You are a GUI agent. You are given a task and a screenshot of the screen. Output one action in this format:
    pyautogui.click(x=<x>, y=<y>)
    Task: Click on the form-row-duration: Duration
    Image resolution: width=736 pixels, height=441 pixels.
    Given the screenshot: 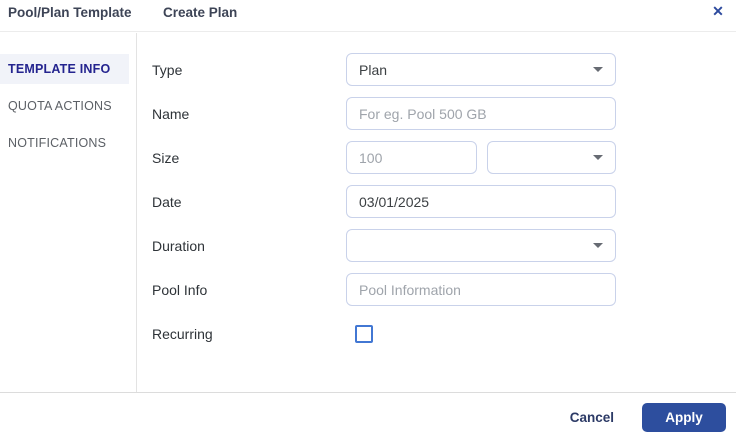 What is the action you would take?
    pyautogui.click(x=444, y=245)
    